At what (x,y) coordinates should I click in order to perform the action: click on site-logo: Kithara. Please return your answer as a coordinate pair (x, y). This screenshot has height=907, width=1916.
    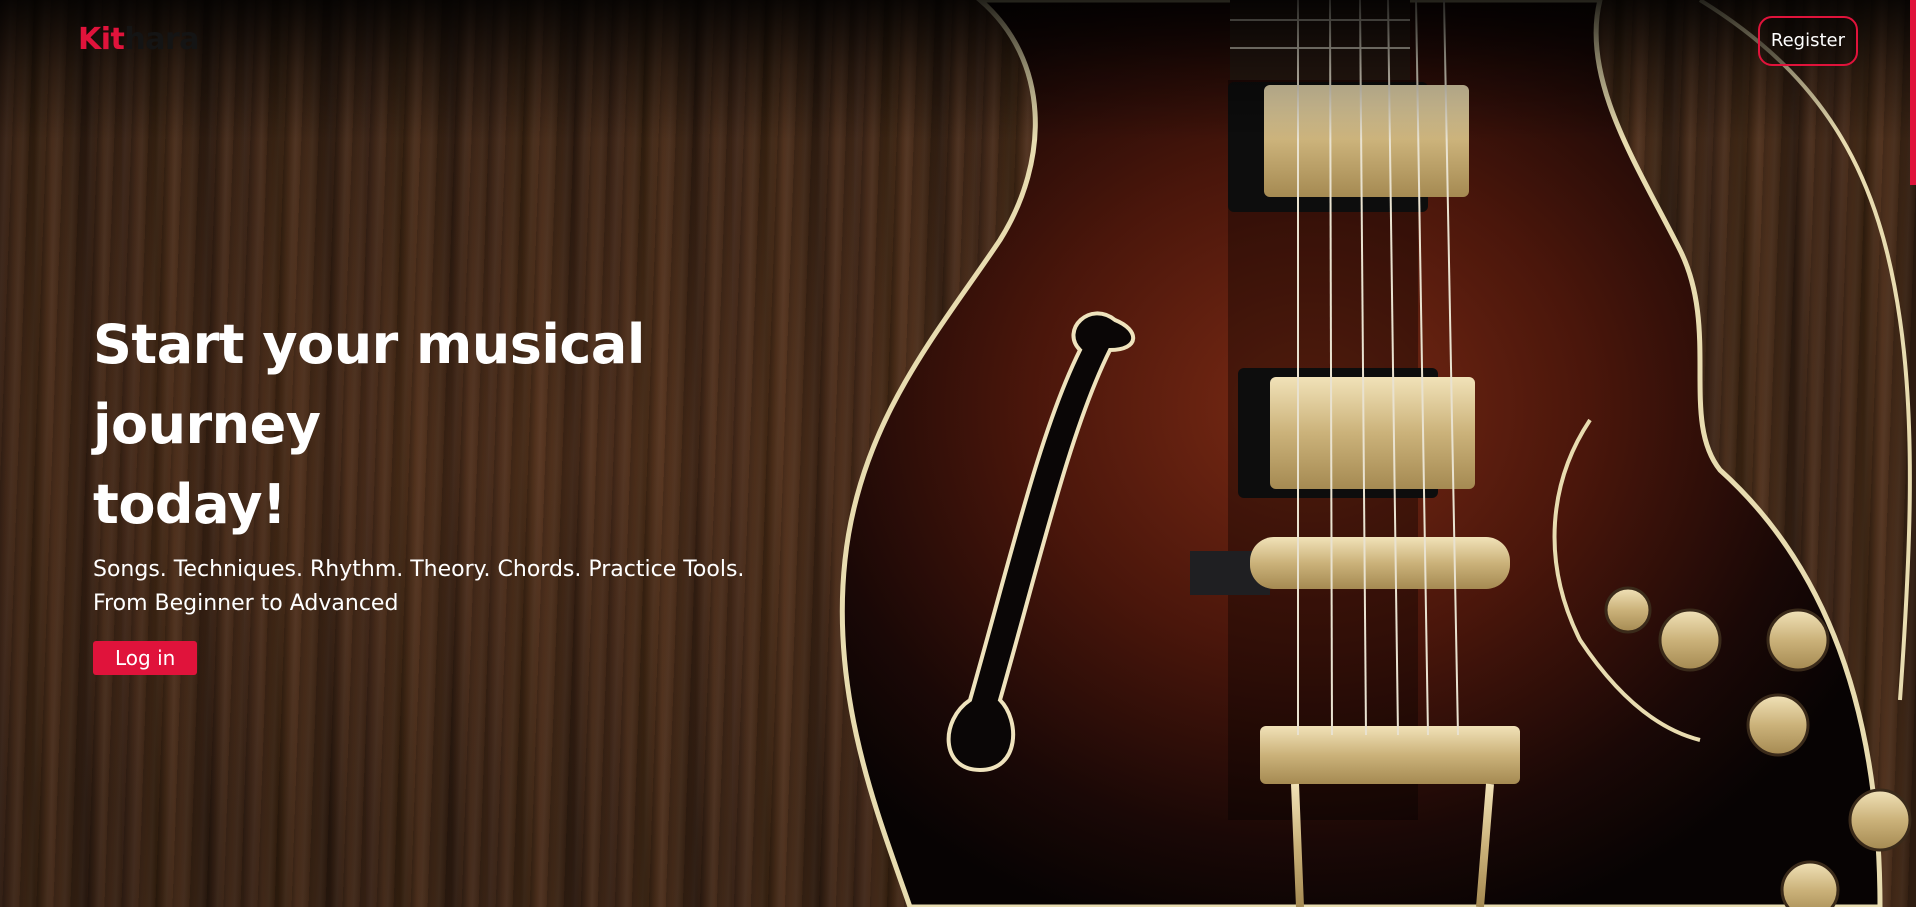
    Looking at the image, I should click on (139, 39).